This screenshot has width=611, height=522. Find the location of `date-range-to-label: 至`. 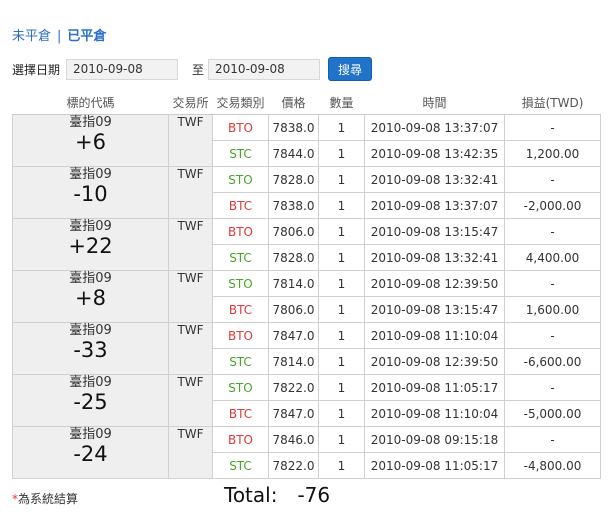

date-range-to-label: 至 is located at coordinates (198, 69).